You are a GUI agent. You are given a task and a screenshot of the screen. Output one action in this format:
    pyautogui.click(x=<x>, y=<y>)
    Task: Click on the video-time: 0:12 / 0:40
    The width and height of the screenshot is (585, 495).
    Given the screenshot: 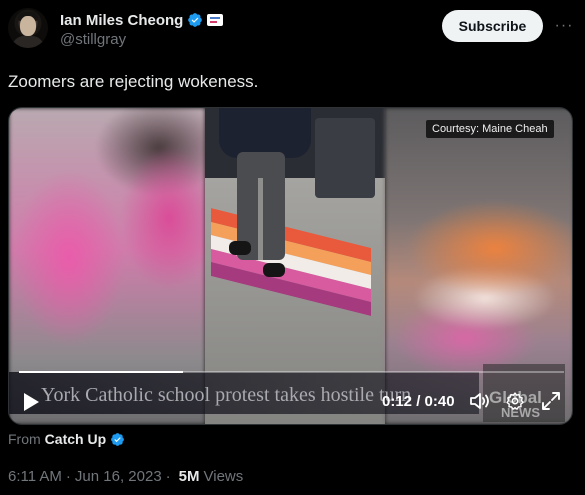 What is the action you would take?
    pyautogui.click(x=418, y=401)
    